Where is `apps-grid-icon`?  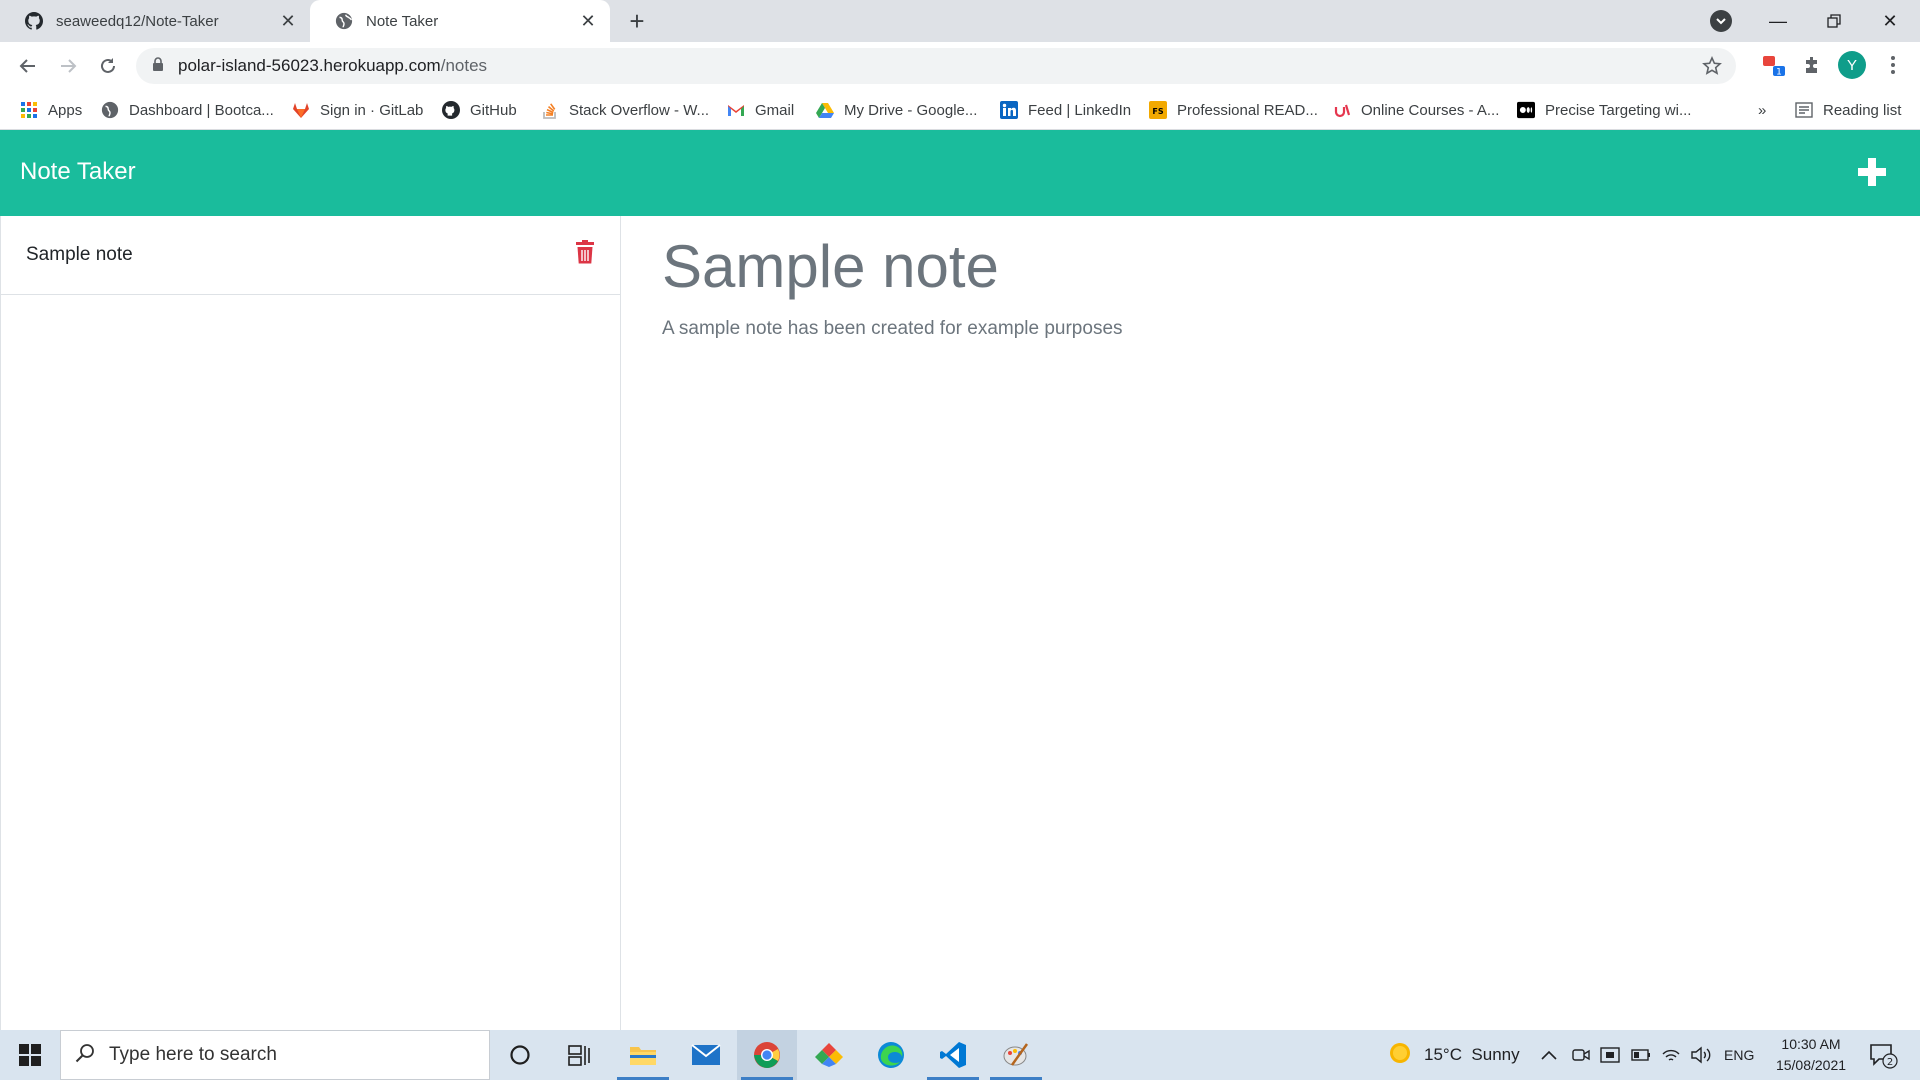 apps-grid-icon is located at coordinates (29, 110).